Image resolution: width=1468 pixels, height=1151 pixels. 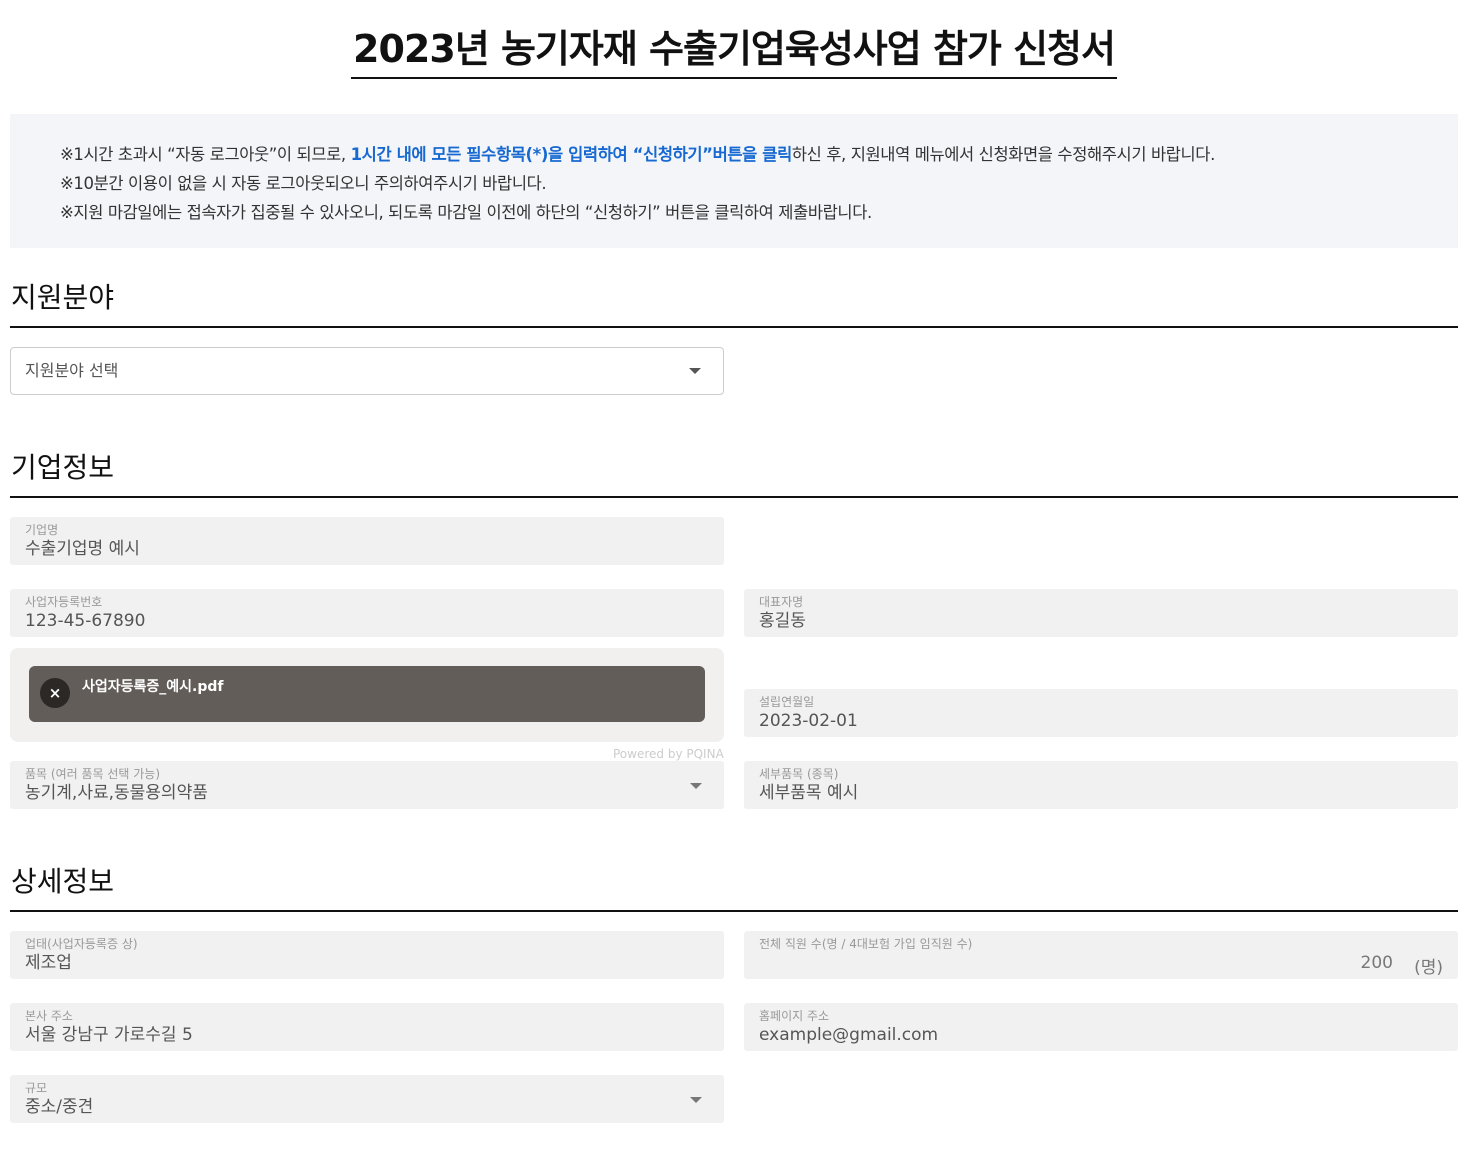 I want to click on section-title-company-info: 기업정보, so click(x=734, y=473).